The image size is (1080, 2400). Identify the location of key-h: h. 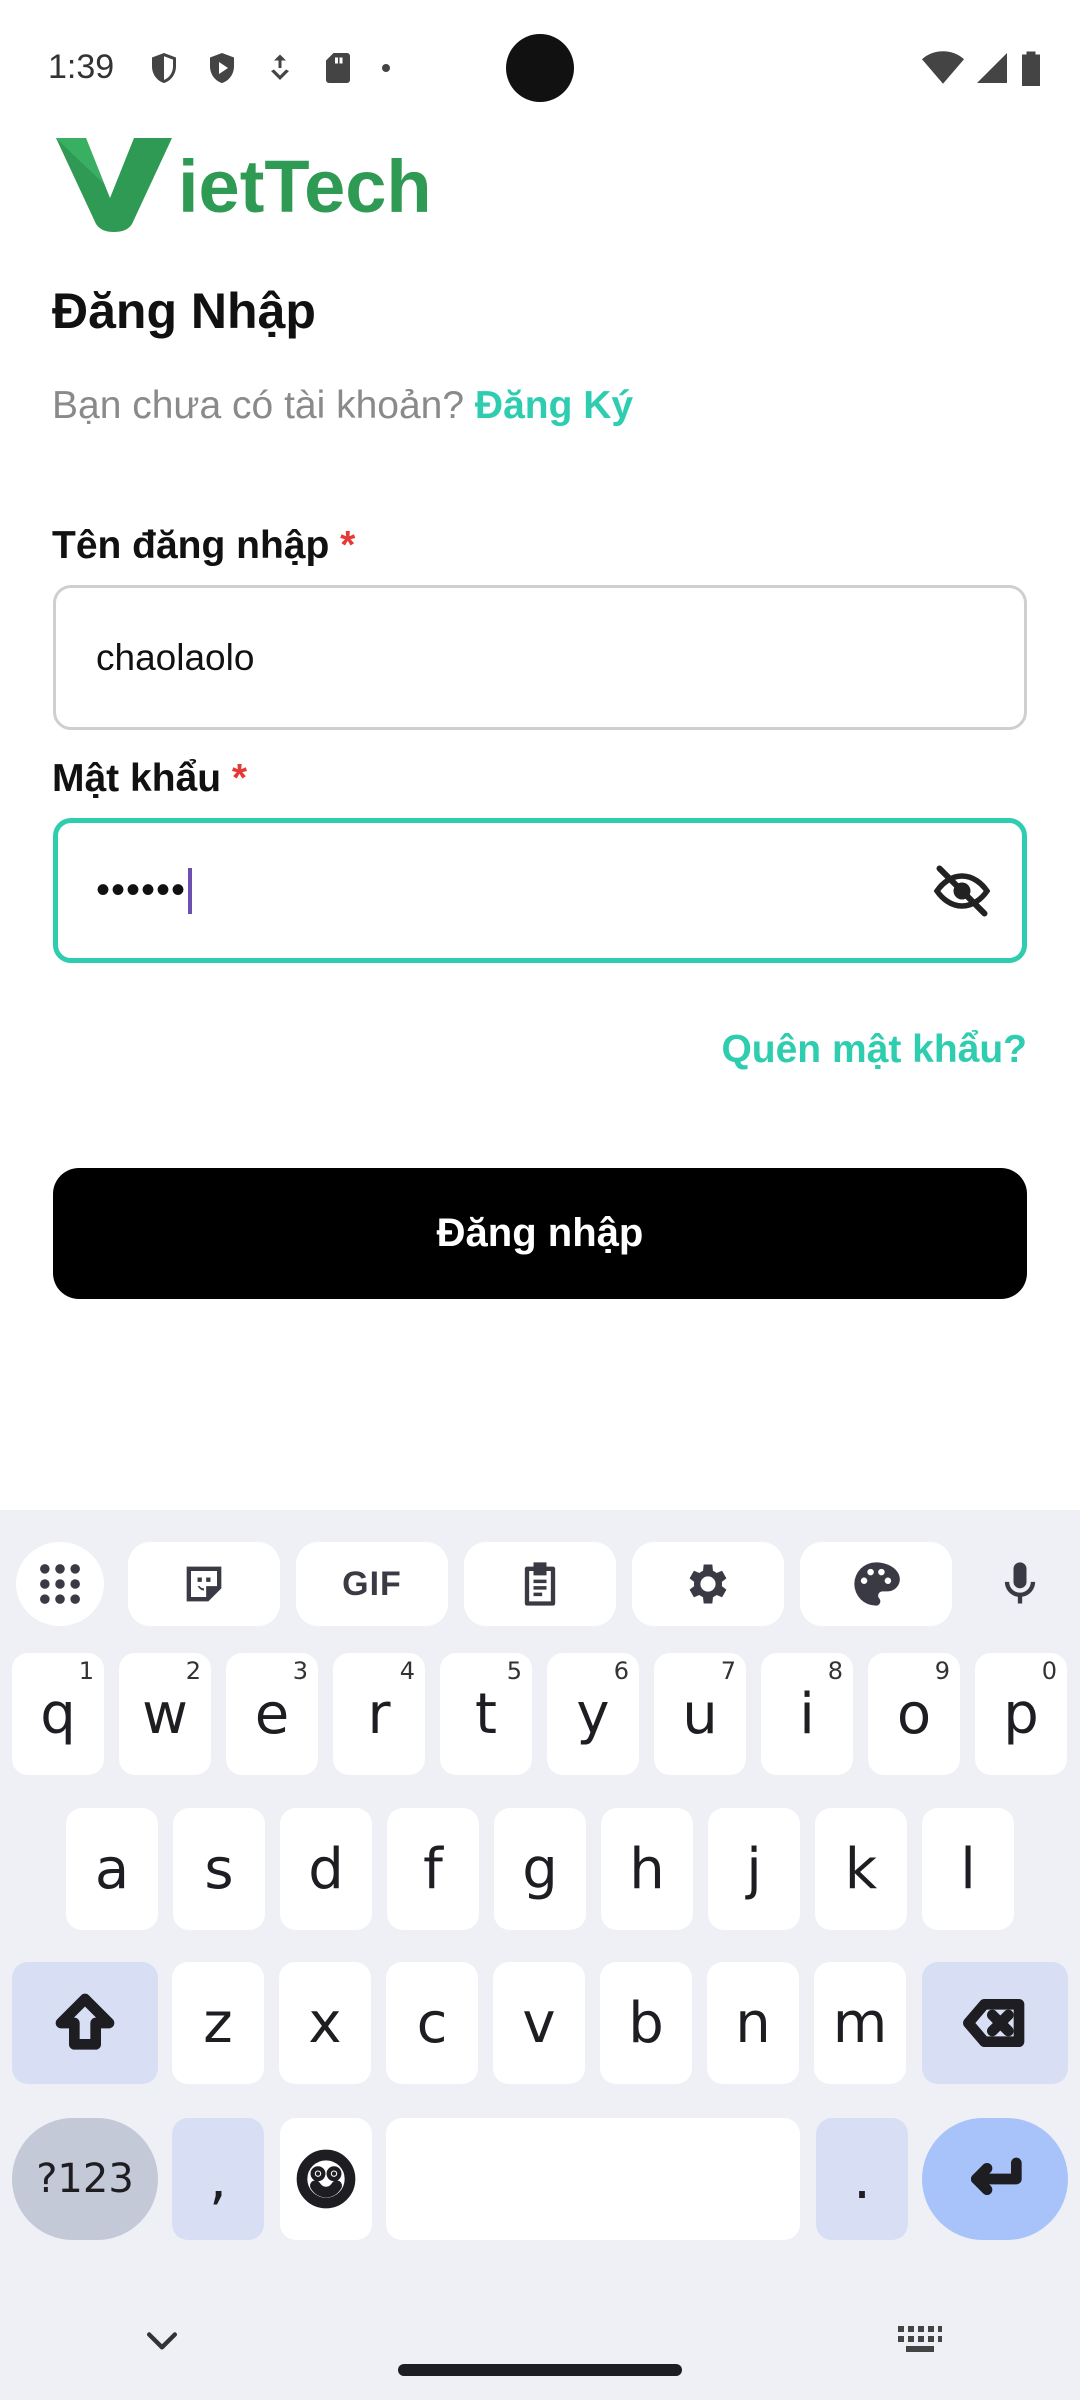
(647, 1869).